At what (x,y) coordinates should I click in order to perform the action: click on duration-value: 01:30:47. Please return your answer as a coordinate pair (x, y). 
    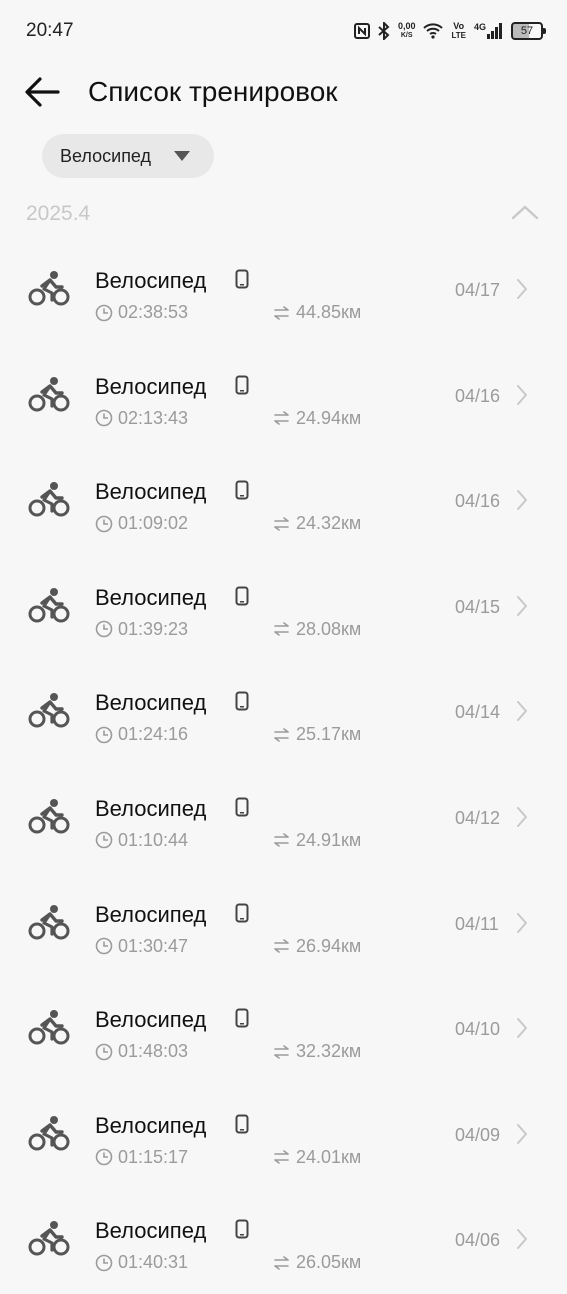
    Looking at the image, I should click on (153, 945).